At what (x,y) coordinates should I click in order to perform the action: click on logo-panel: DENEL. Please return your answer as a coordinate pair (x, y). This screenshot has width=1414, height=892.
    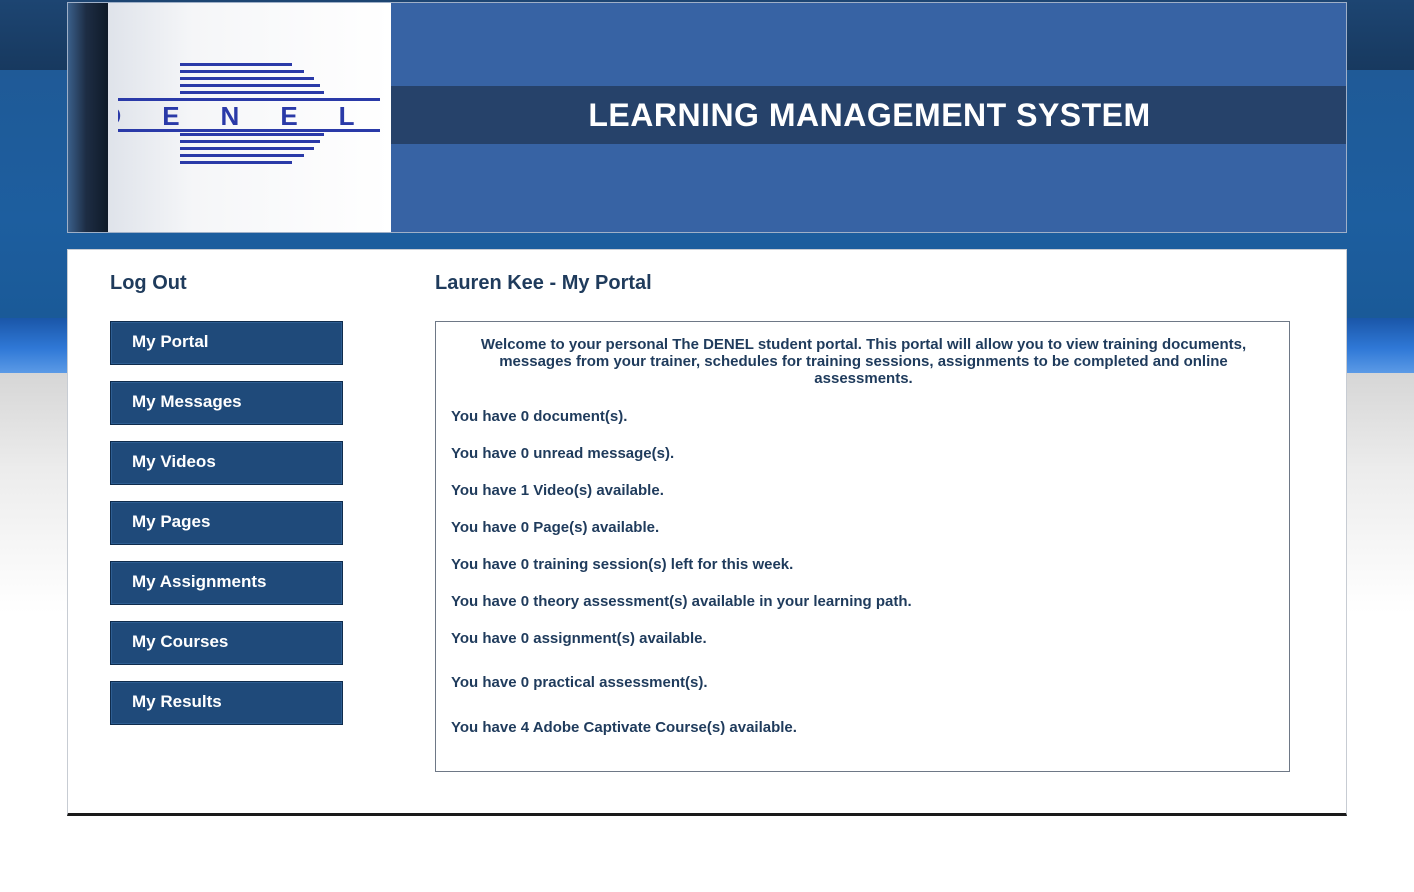
    Looking at the image, I should click on (249, 117).